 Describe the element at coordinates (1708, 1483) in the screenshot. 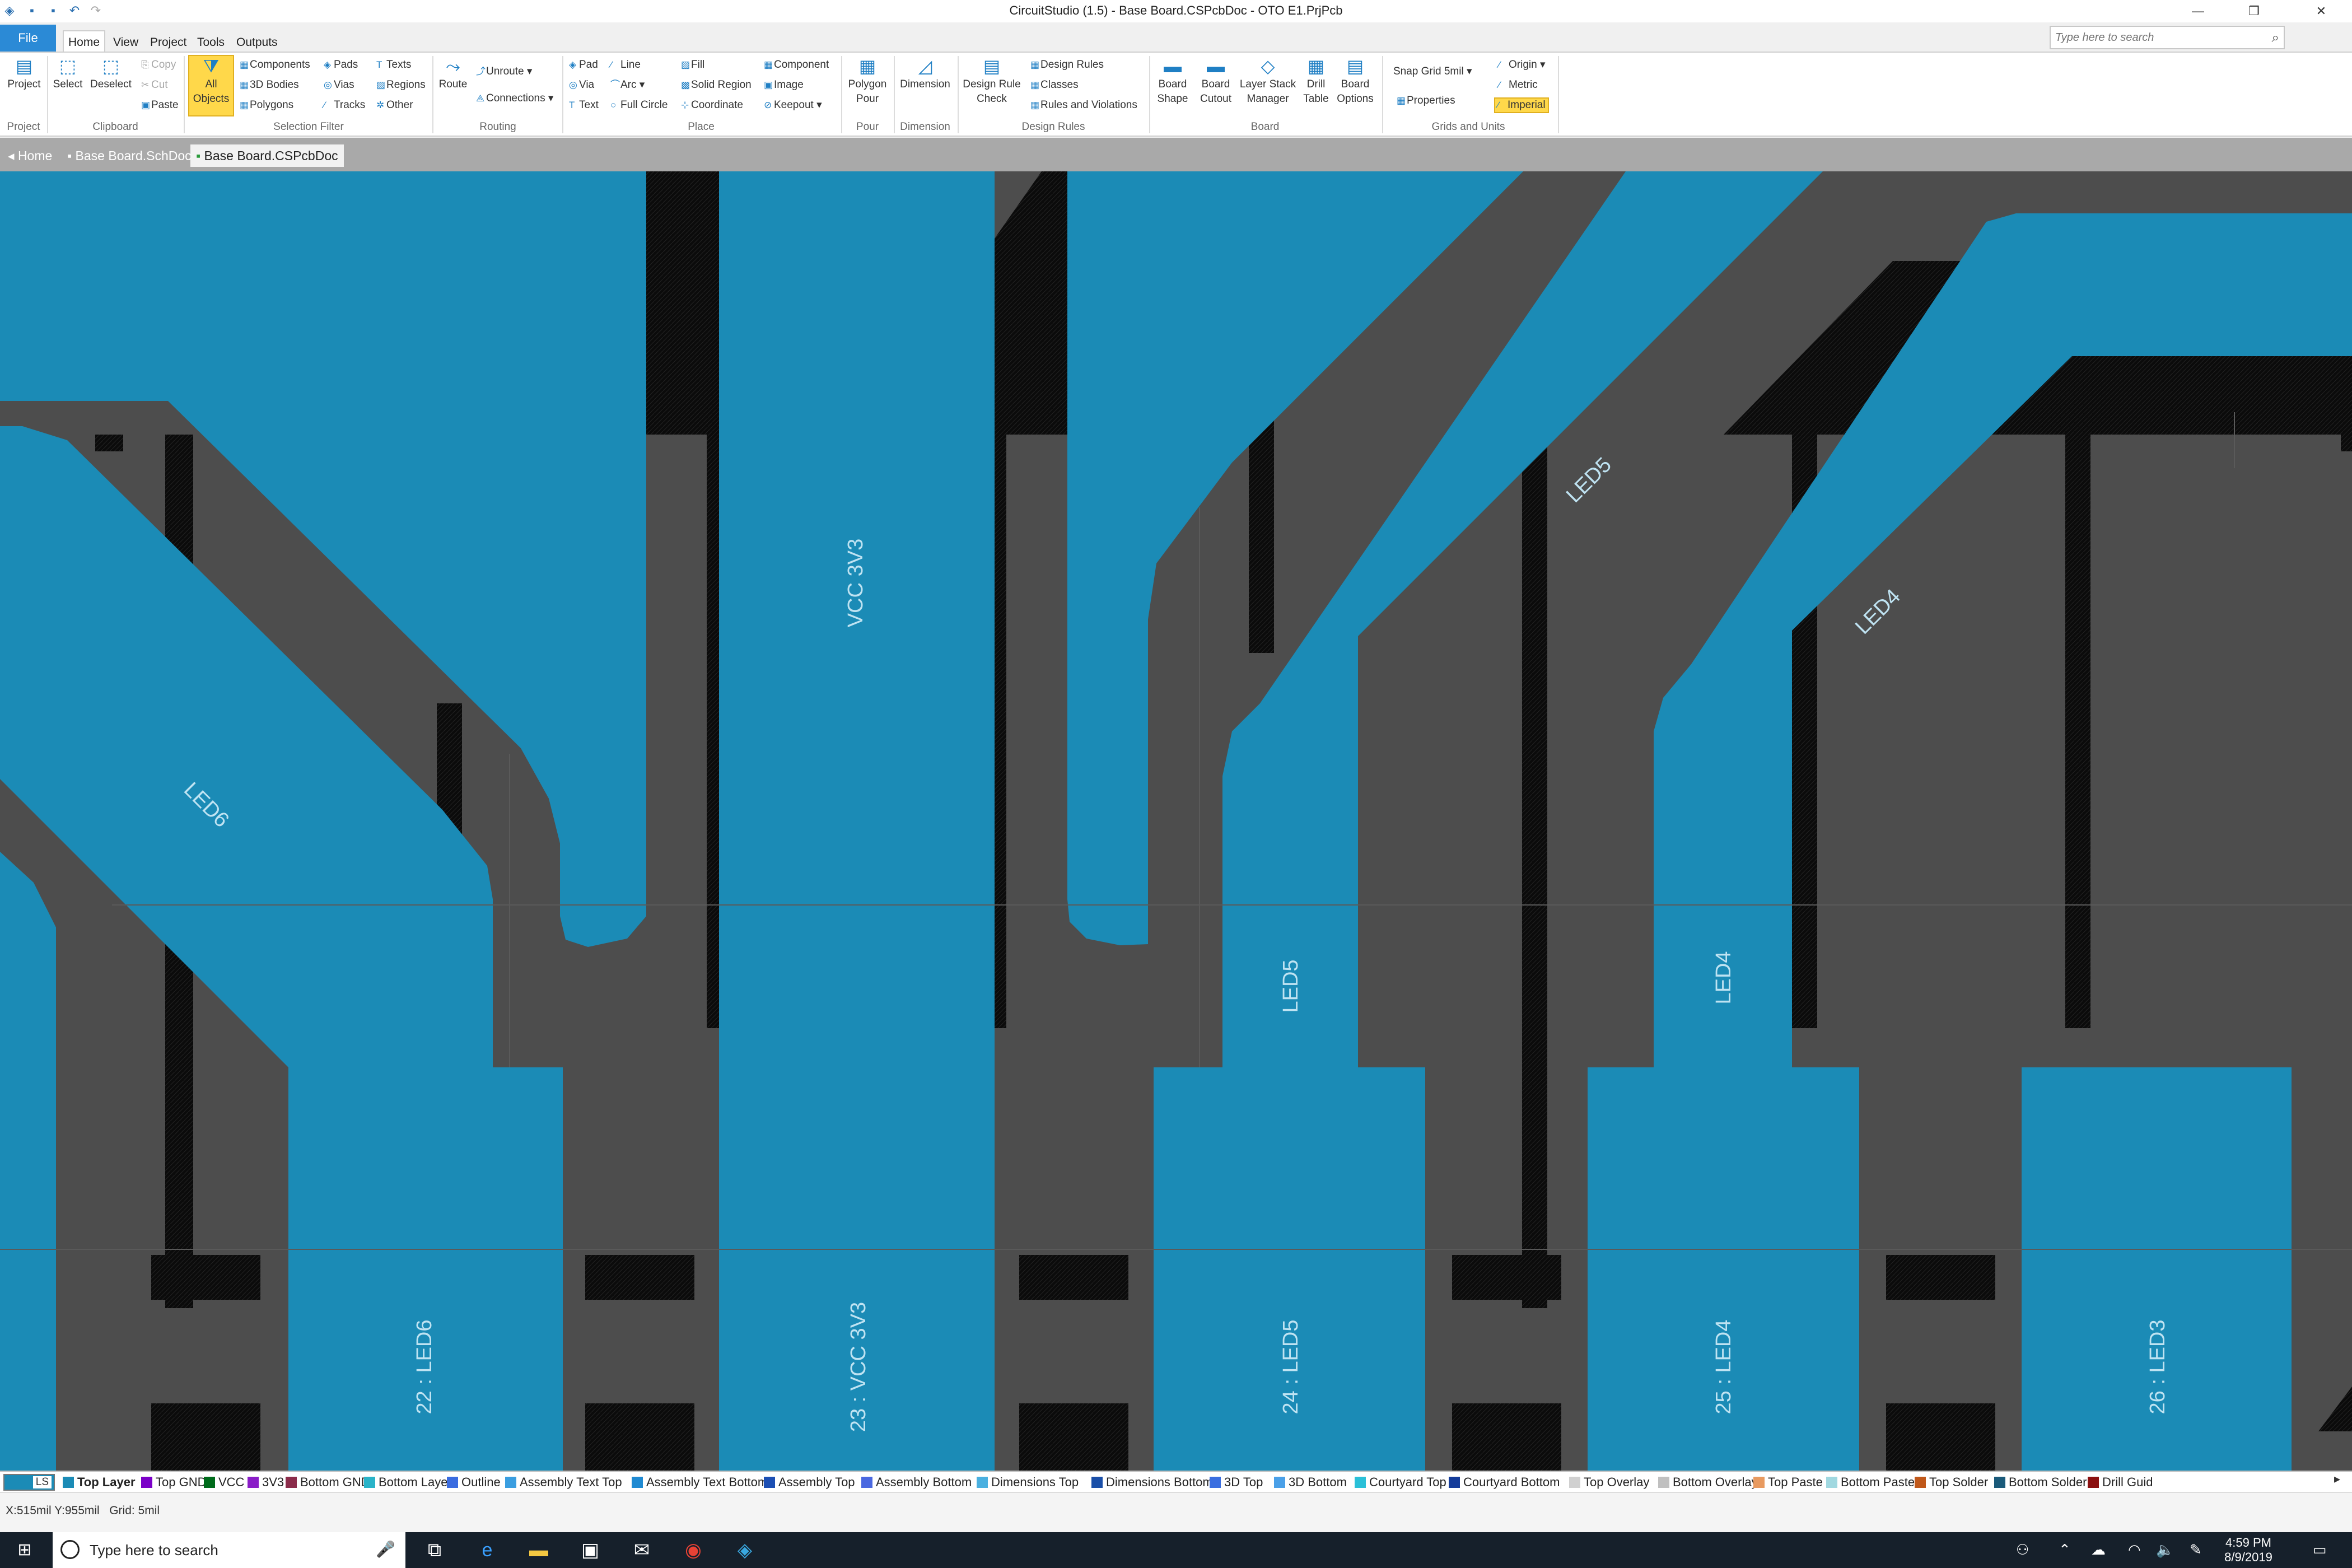

I see `layer-tab-bottom-overlay: Bottom Overlay` at that location.